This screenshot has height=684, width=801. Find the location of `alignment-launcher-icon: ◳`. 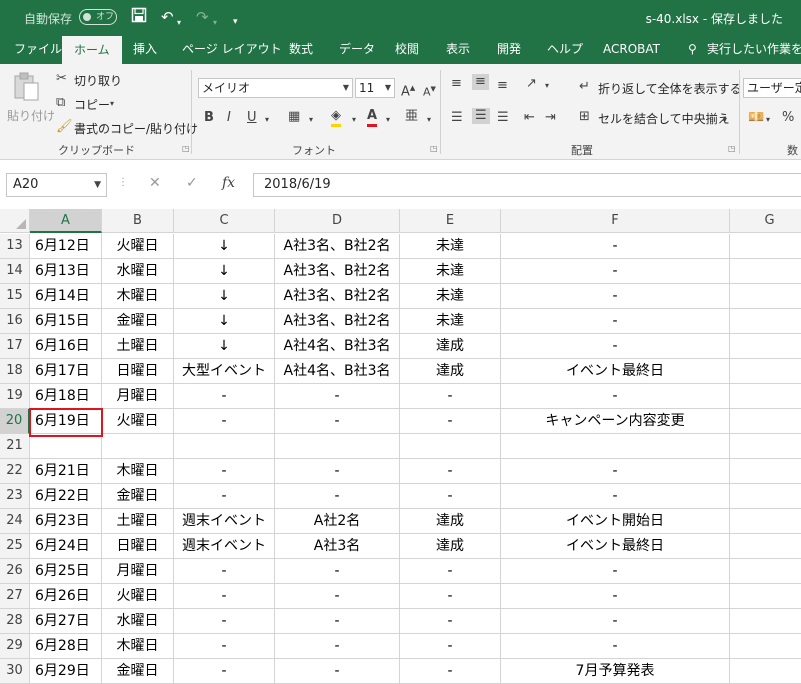

alignment-launcher-icon: ◳ is located at coordinates (732, 148).